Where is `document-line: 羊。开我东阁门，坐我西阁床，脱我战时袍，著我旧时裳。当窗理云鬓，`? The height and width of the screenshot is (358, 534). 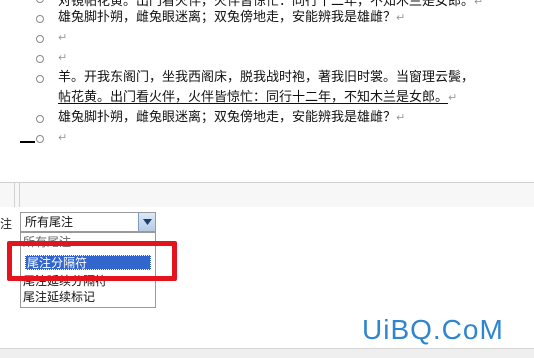 document-line: 羊。开我东阁门，坐我西阁床，脱我战时袍，著我旧时裳。当窗理云鬓， is located at coordinates (266, 77).